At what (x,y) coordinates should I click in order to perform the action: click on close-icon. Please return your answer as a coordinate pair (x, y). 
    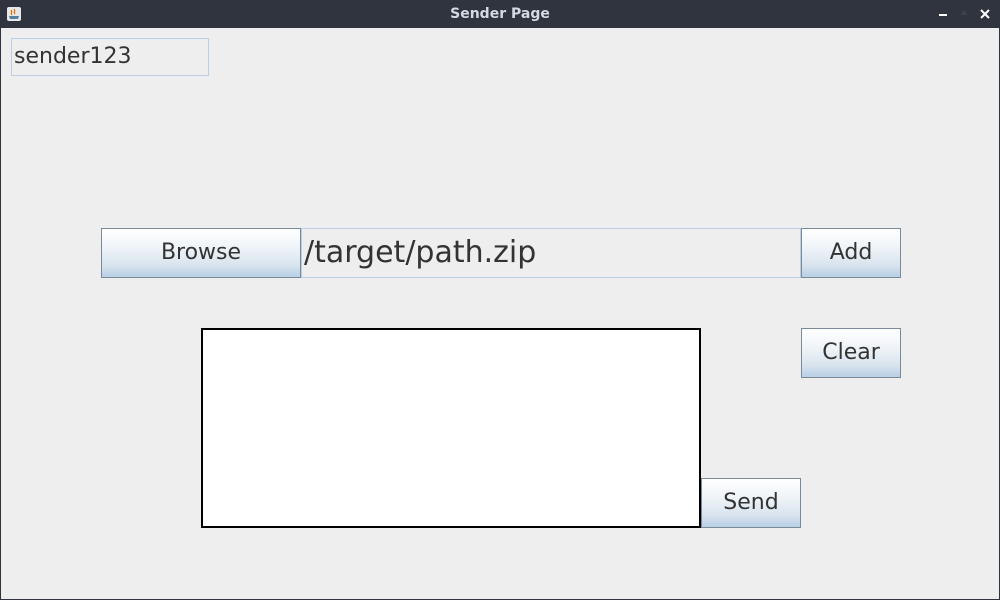
    Looking at the image, I should click on (985, 14).